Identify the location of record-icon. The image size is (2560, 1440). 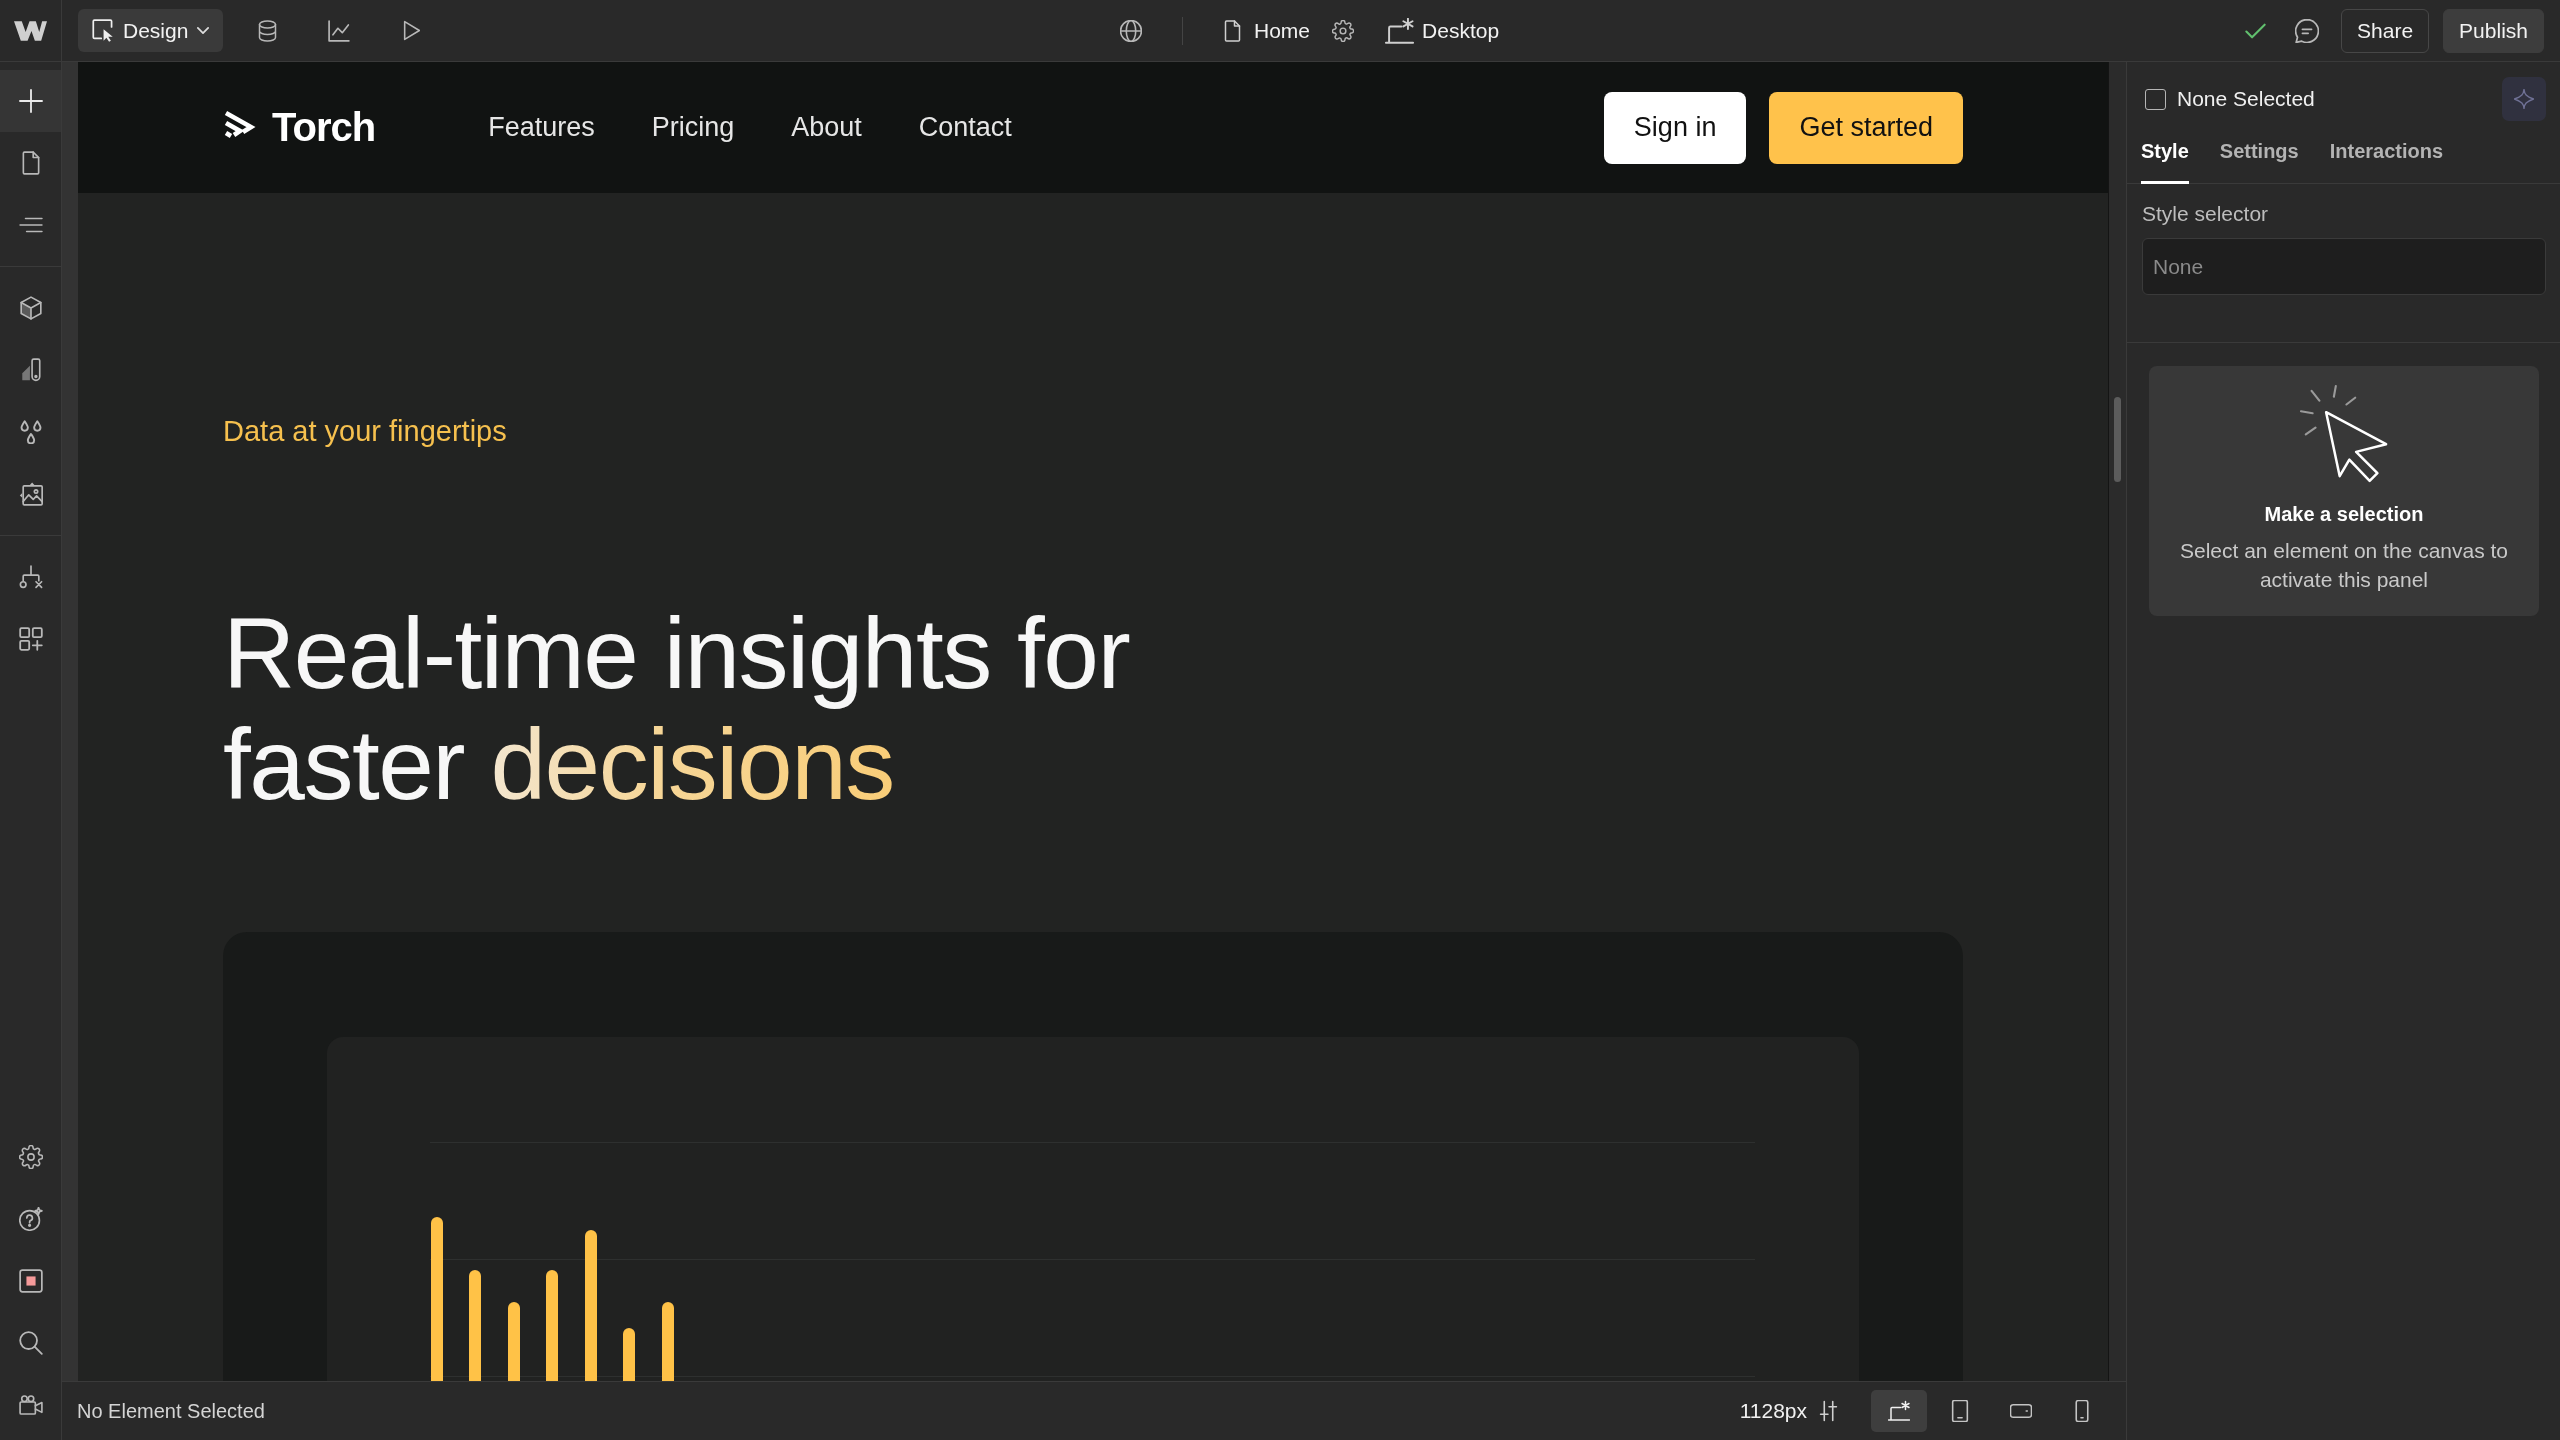
(30, 1281).